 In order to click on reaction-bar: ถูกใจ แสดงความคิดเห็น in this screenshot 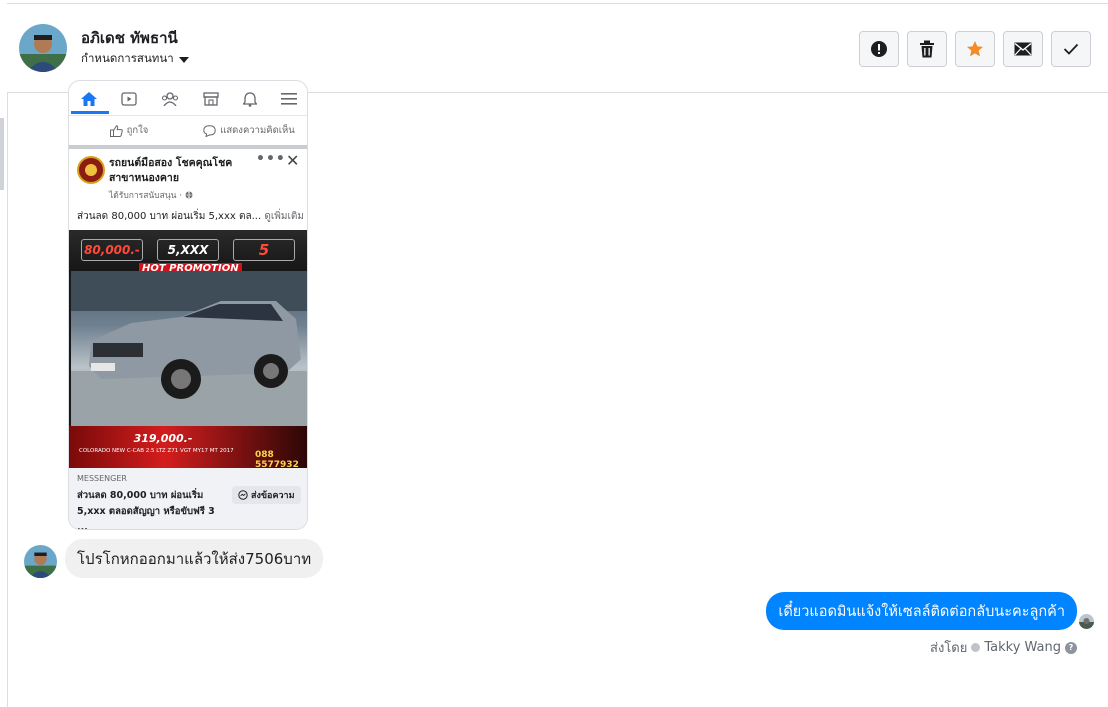, I will do `click(188, 130)`.